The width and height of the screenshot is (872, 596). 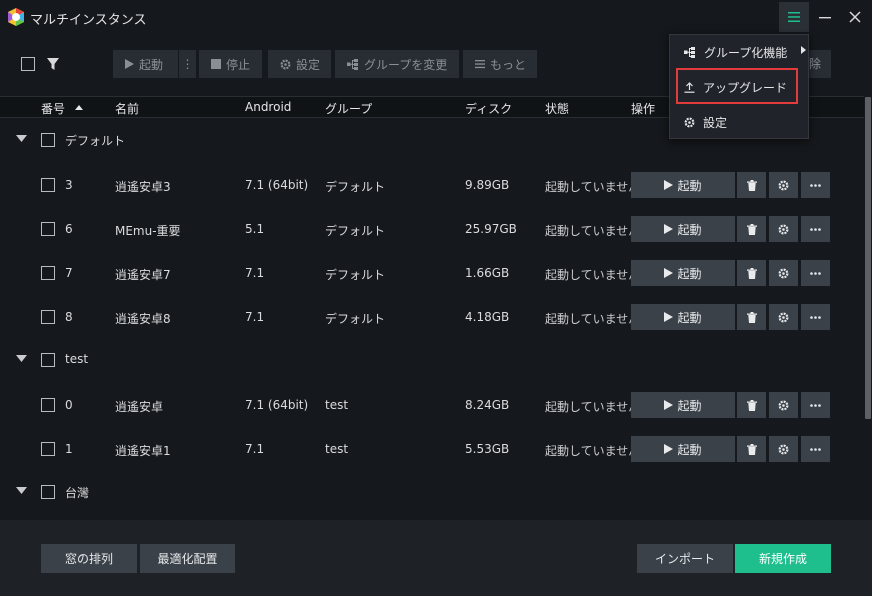 What do you see at coordinates (69, 405) in the screenshot?
I see `row-number: 0` at bounding box center [69, 405].